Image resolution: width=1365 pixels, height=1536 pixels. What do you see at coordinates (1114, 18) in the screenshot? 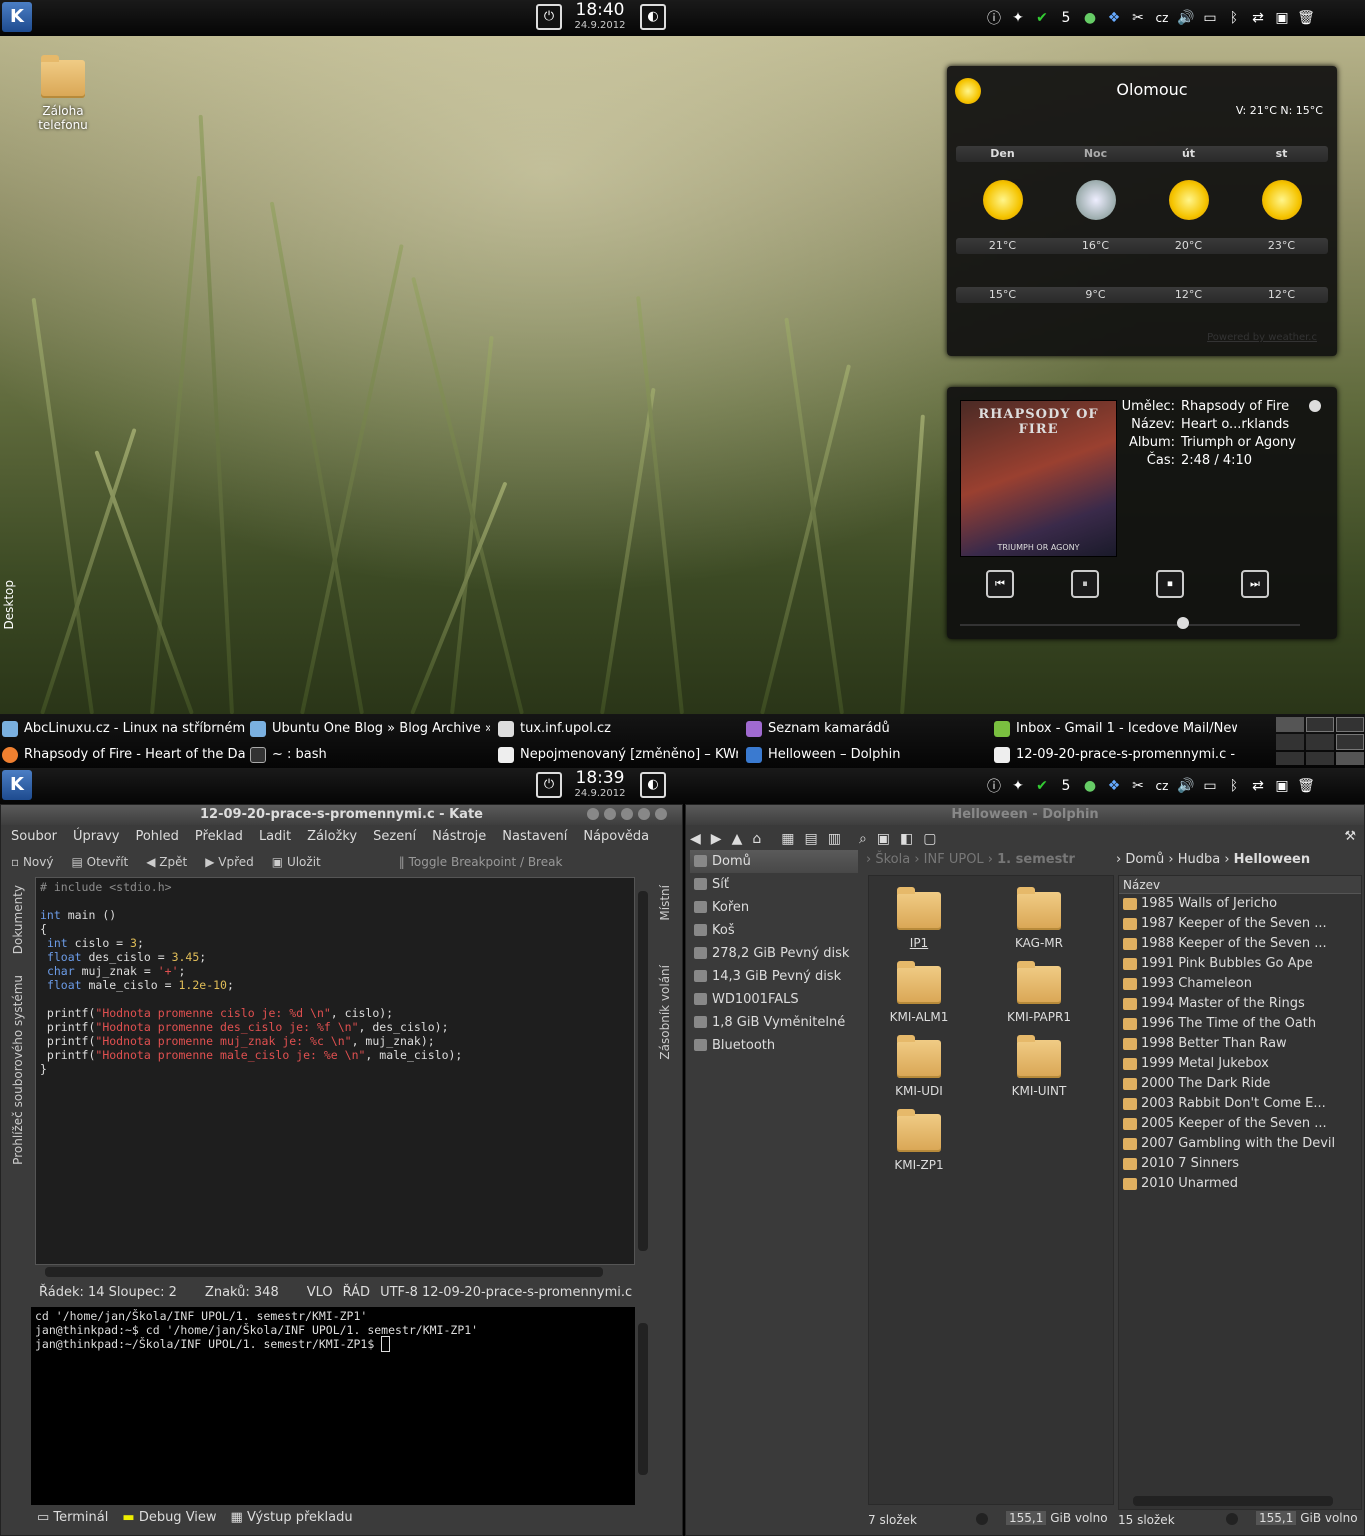
I see `dropbox-icon: ❖` at bounding box center [1114, 18].